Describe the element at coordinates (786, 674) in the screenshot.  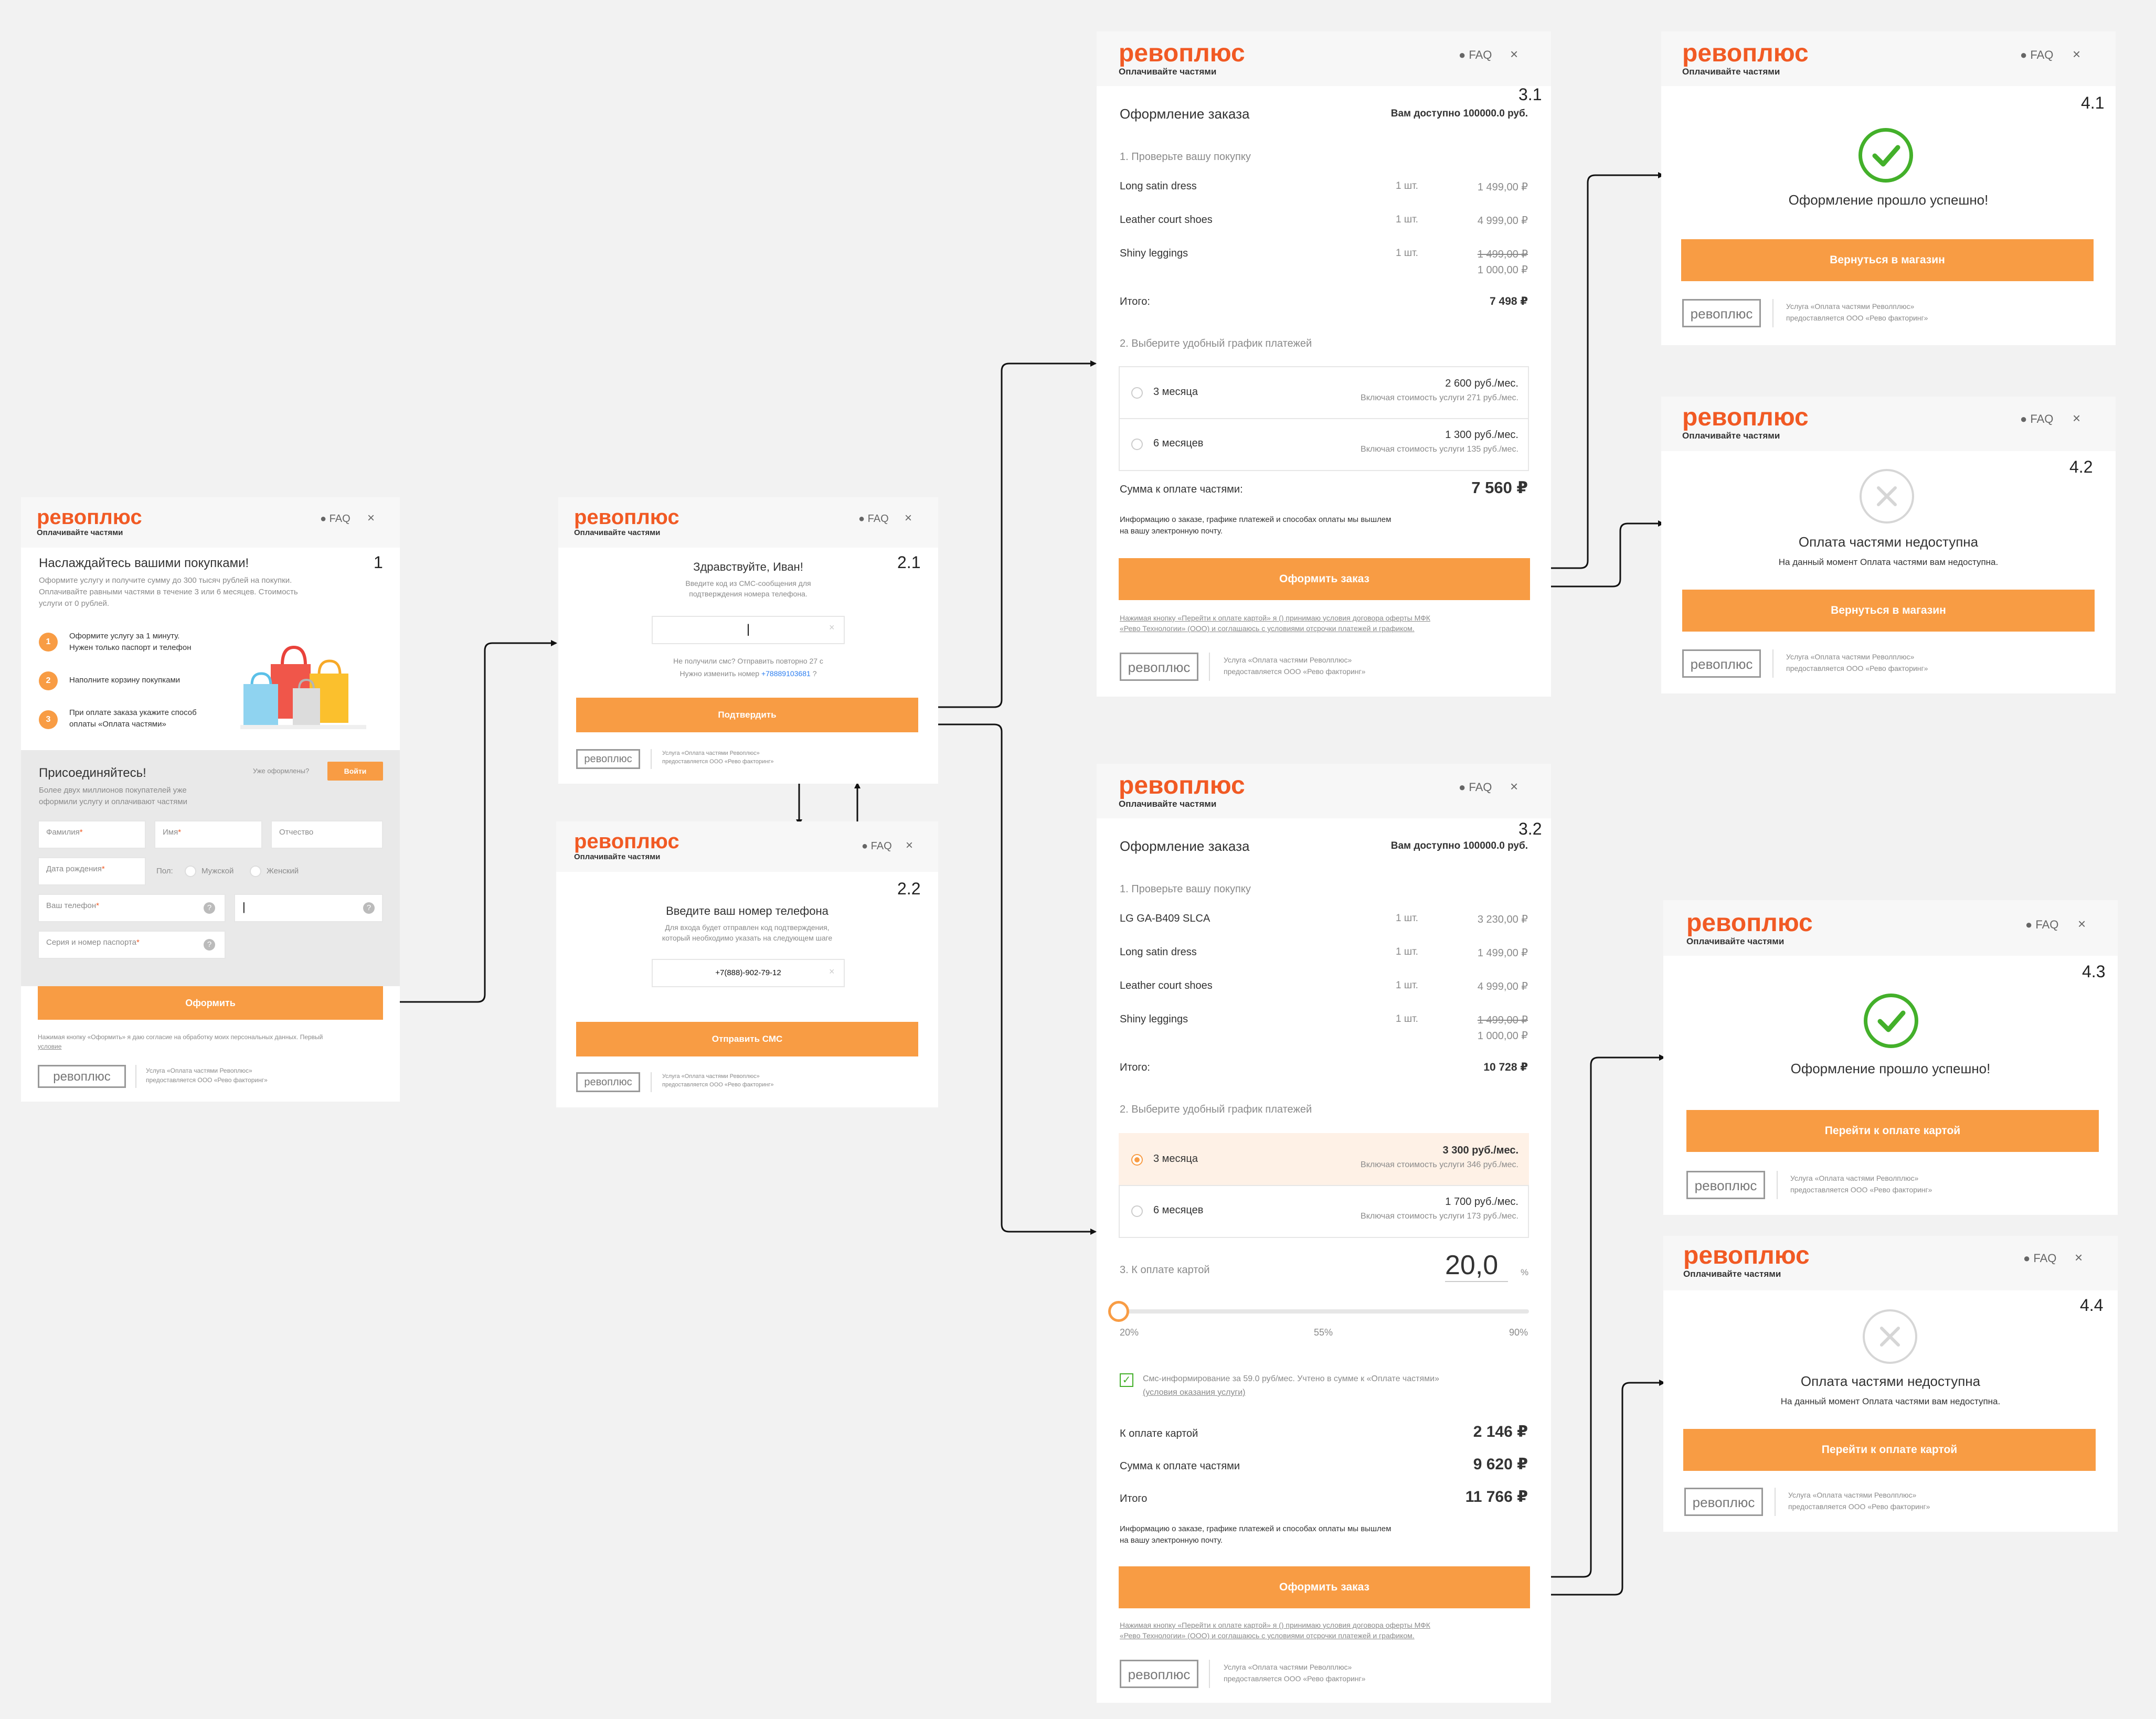
I see `phone-link: +78889103681` at that location.